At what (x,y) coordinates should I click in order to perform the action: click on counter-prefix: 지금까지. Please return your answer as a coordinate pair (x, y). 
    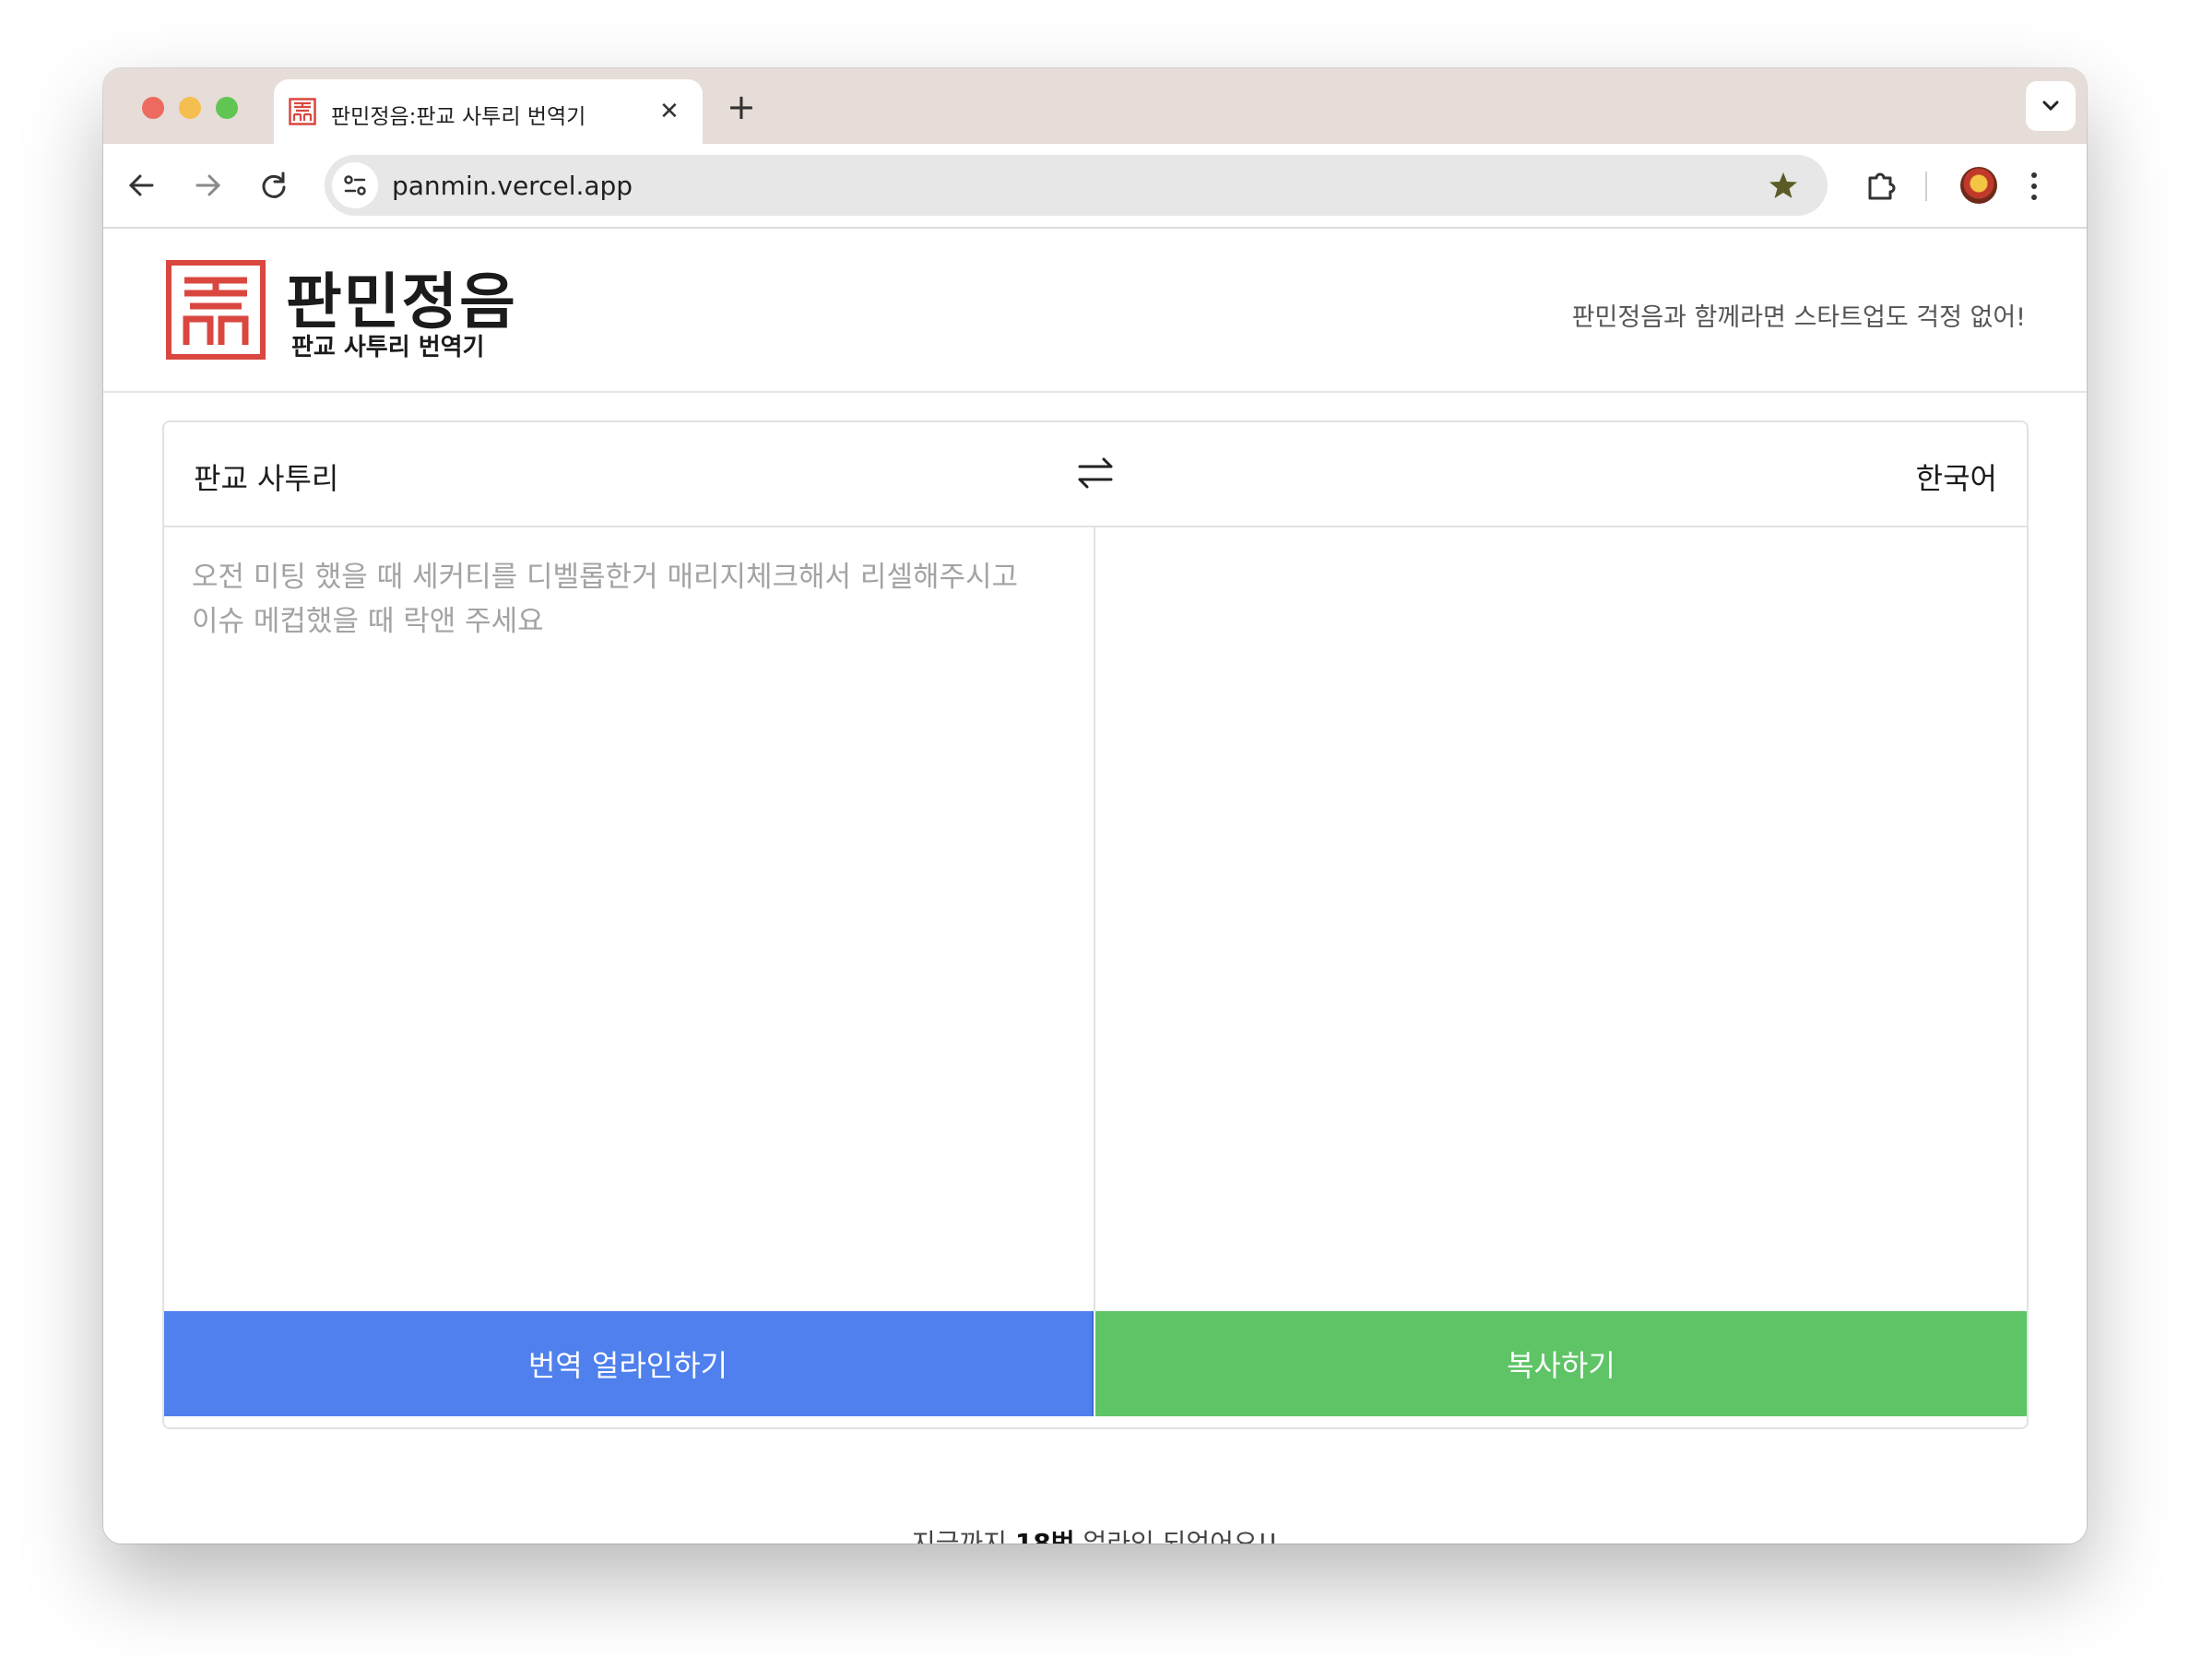
    Looking at the image, I should click on (959, 1536).